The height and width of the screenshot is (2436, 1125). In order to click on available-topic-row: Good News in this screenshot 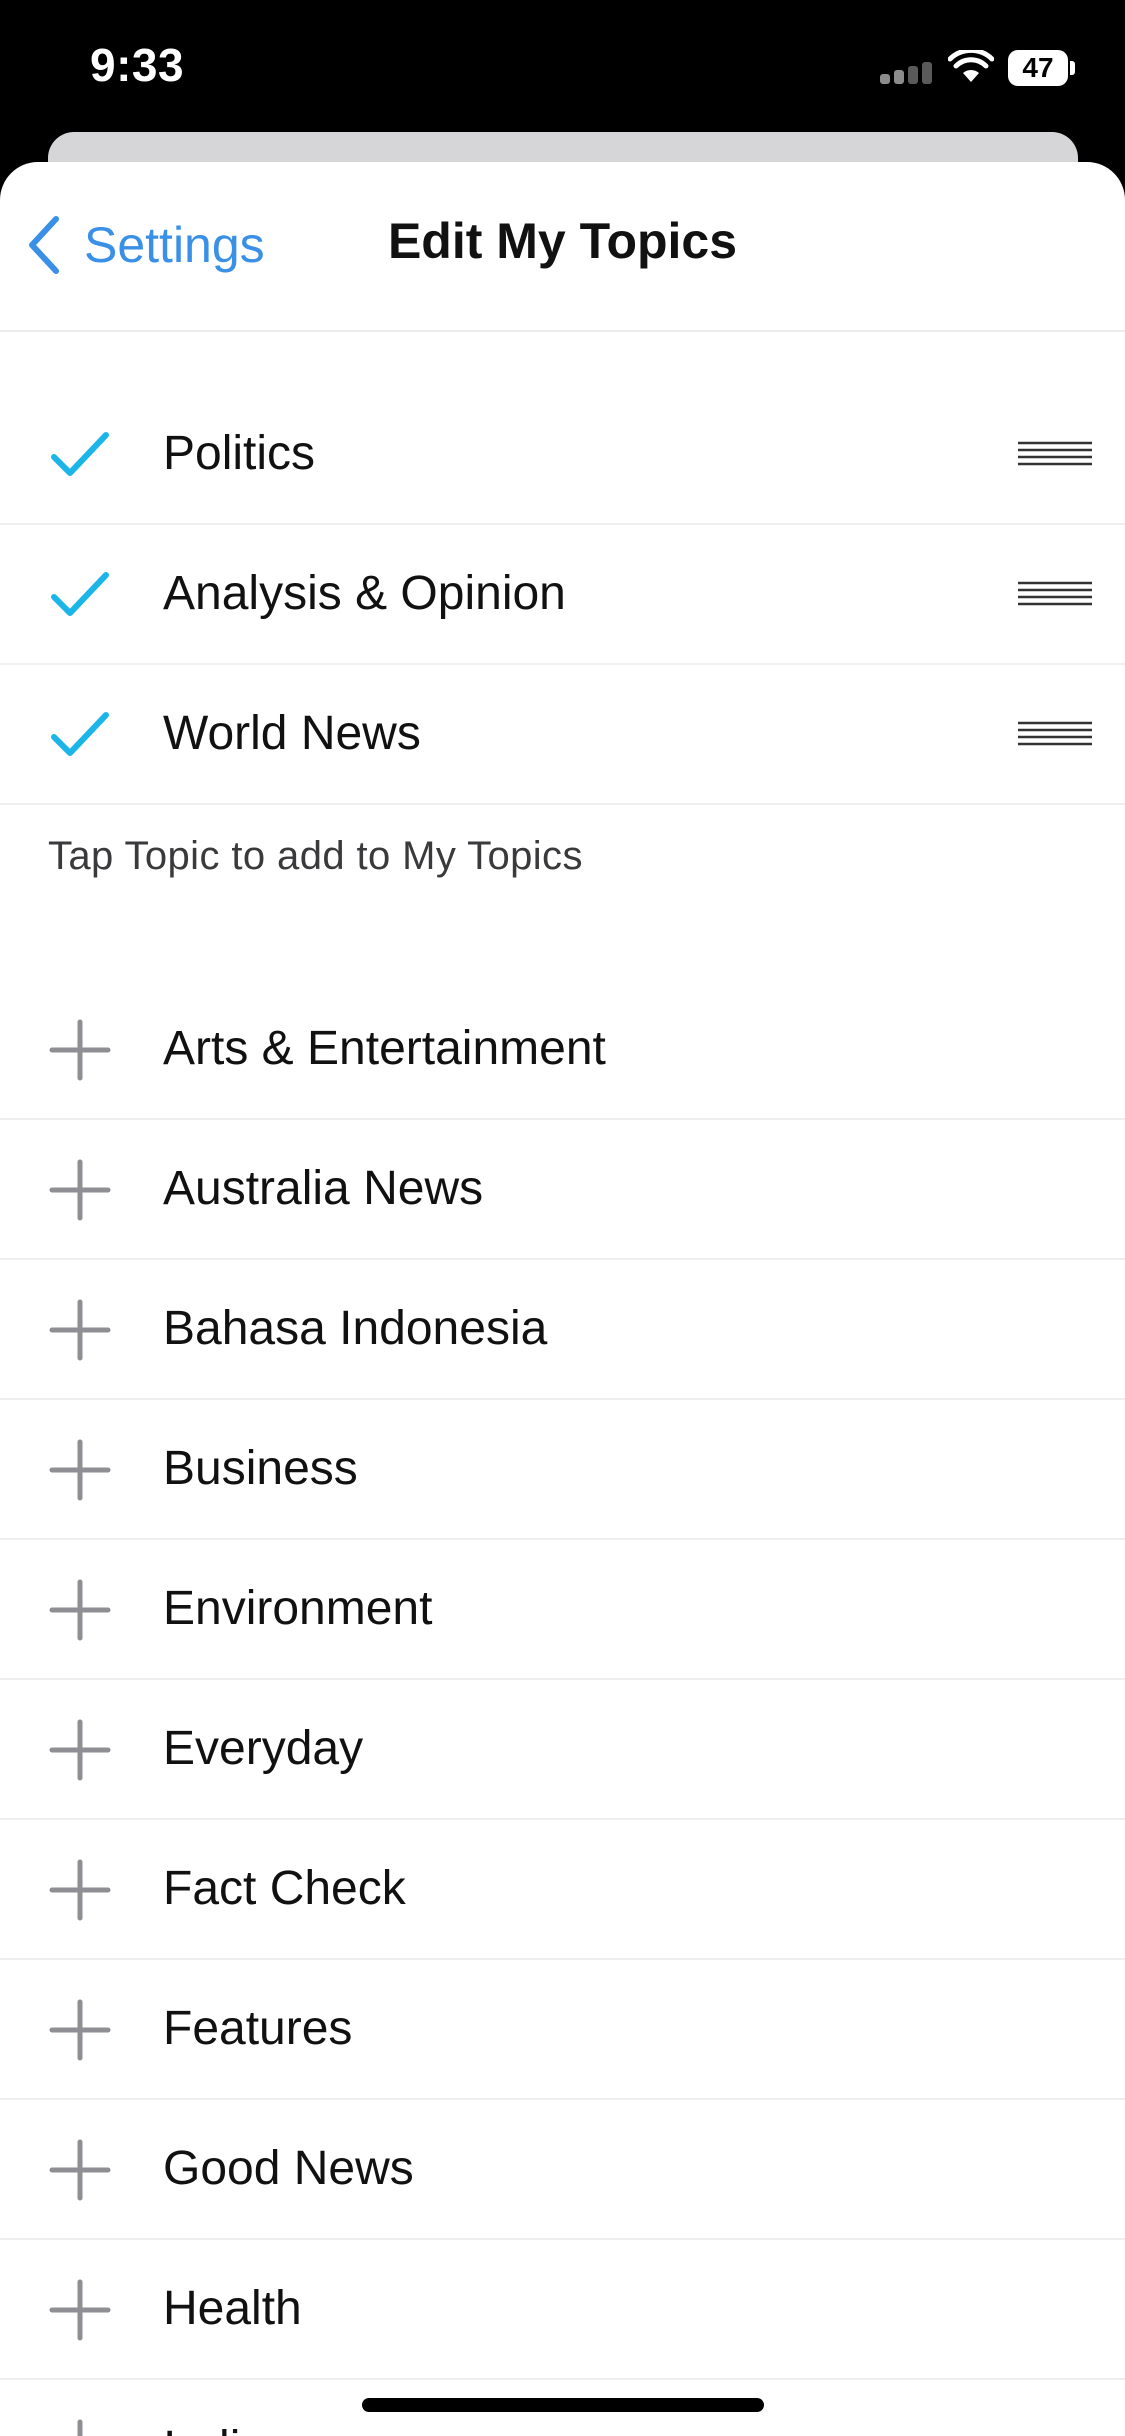, I will do `click(562, 2170)`.